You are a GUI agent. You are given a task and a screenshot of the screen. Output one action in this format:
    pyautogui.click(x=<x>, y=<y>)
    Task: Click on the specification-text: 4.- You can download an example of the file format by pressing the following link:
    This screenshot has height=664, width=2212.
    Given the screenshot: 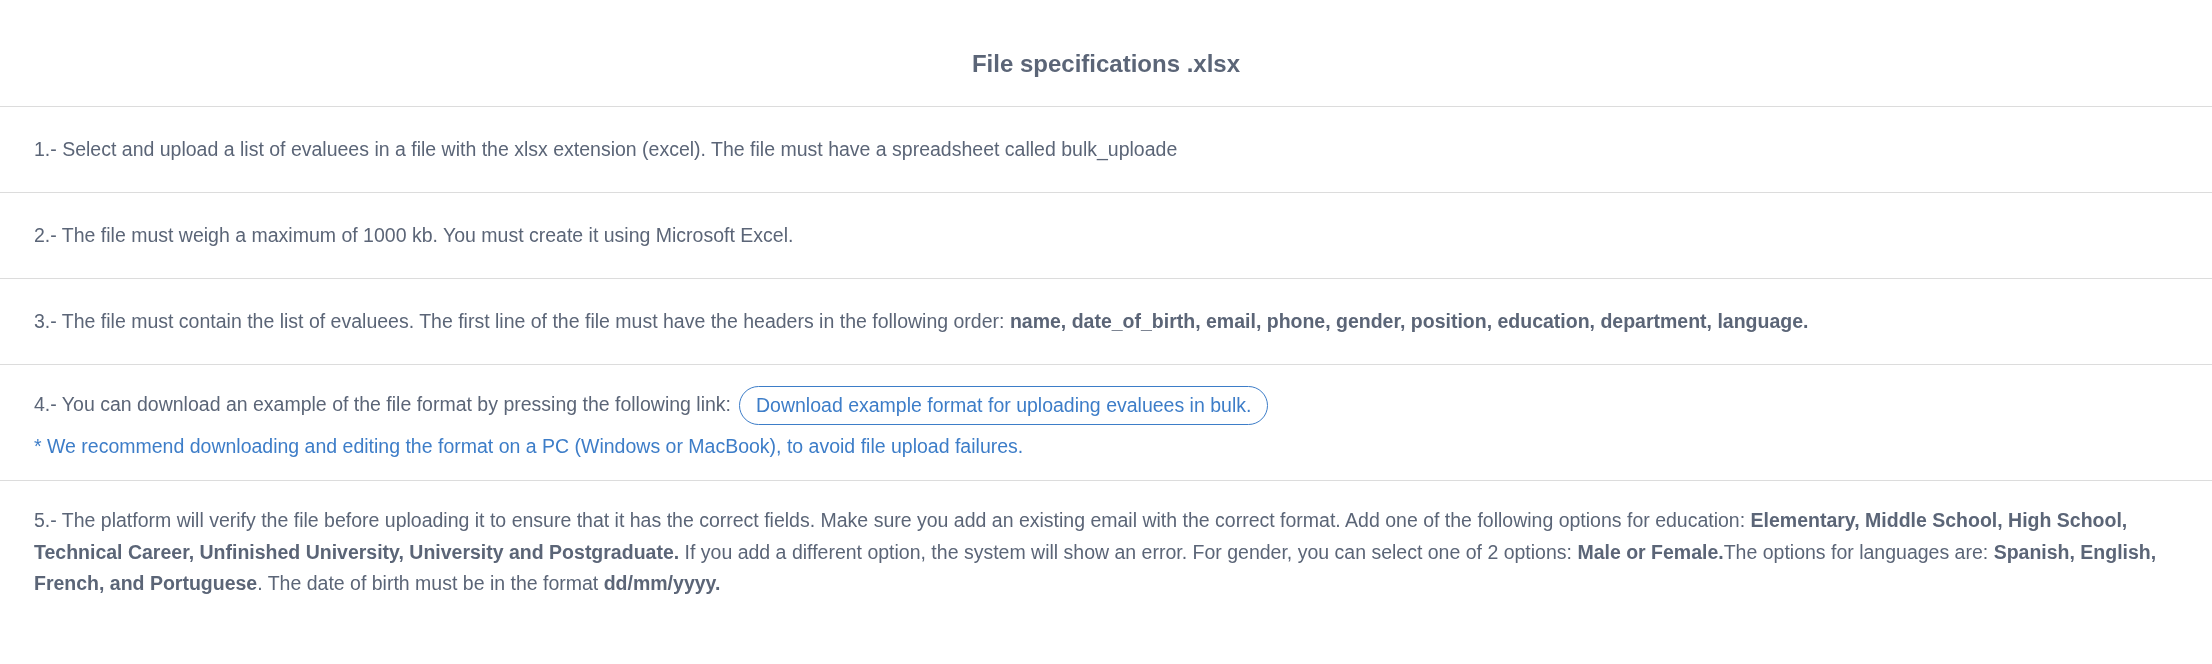 What is the action you would take?
    pyautogui.click(x=382, y=405)
    